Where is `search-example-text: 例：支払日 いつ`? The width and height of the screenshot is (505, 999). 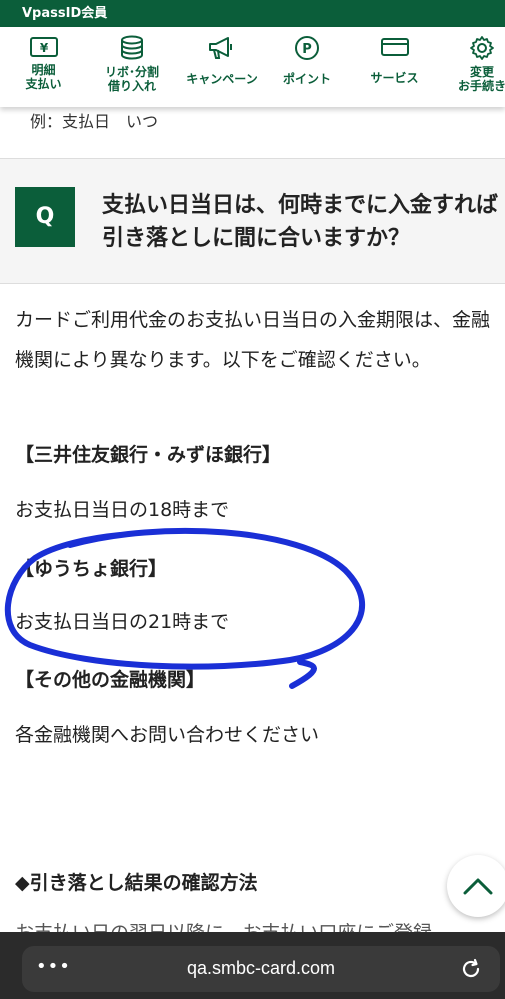
search-example-text: 例：支払日 いつ is located at coordinates (94, 121).